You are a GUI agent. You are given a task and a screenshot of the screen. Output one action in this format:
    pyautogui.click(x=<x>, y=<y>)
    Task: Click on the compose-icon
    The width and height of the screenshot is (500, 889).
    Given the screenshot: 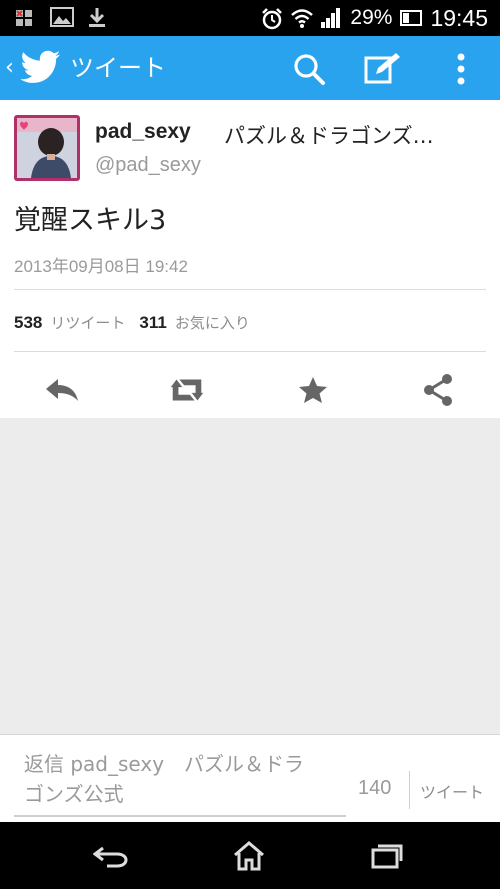 What is the action you would take?
    pyautogui.click(x=382, y=68)
    